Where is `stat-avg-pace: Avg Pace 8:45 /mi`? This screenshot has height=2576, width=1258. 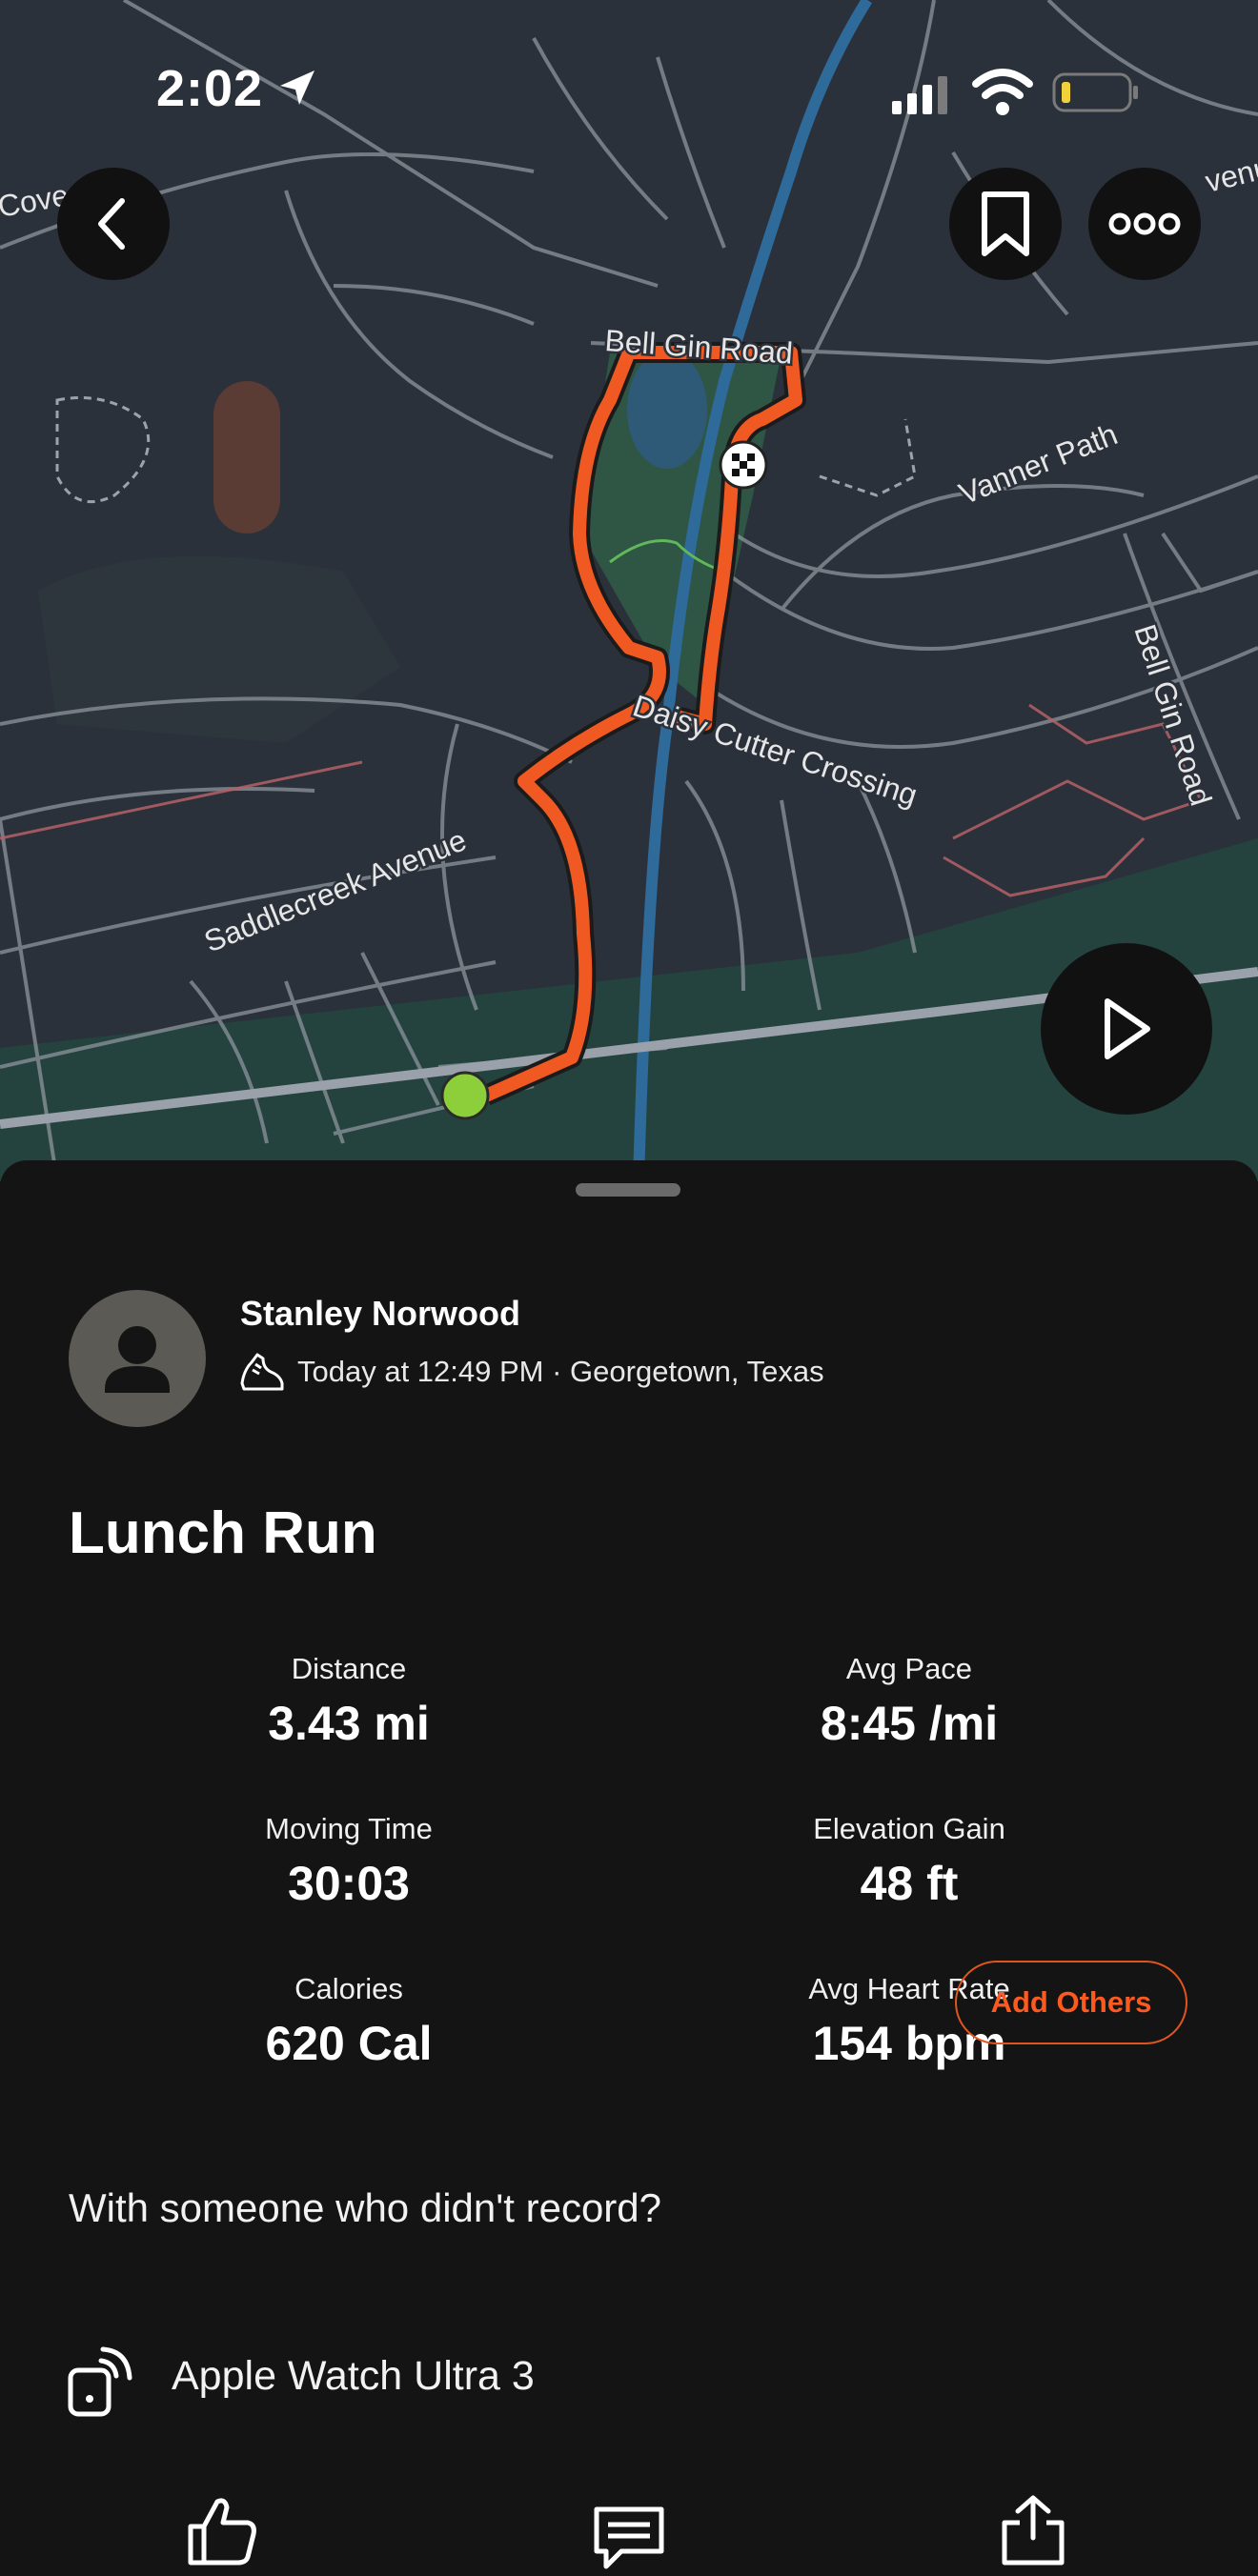 stat-avg-pace: Avg Pace 8:45 /mi is located at coordinates (909, 1702).